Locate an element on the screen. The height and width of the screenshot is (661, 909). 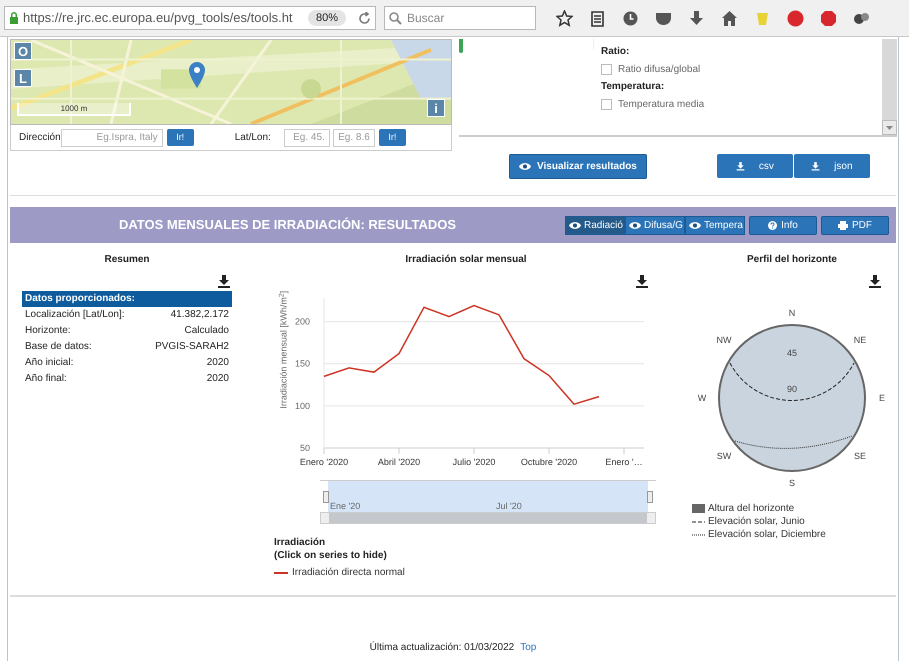
y-tick-label: 200 is located at coordinates (302, 321).